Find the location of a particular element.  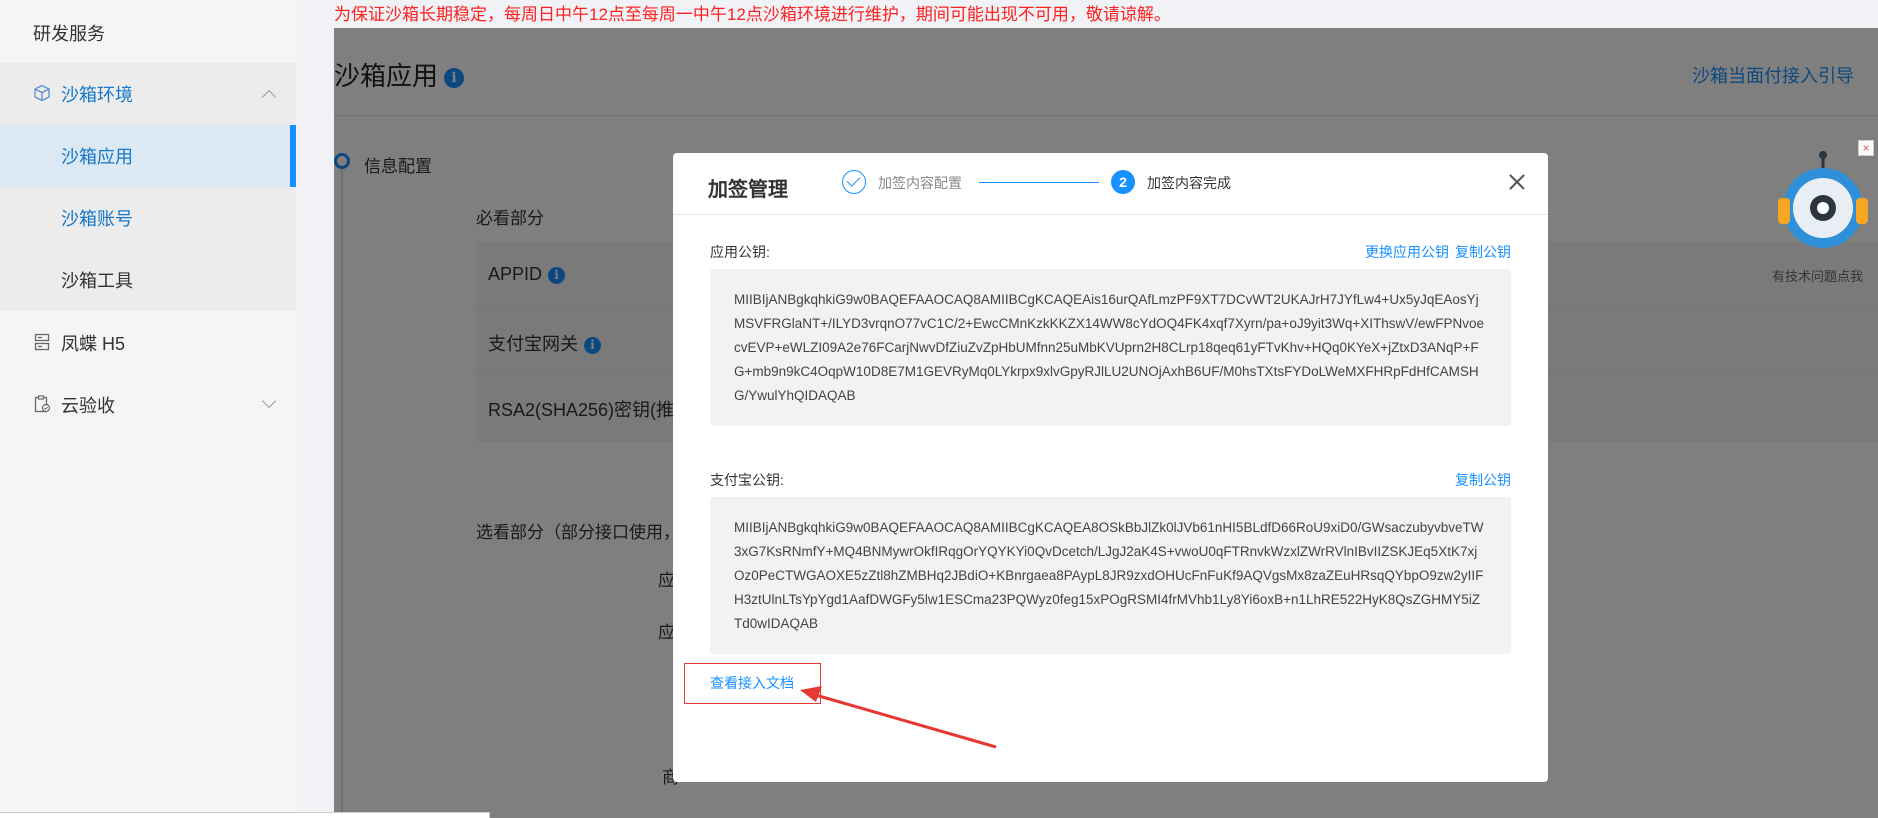

server-icon is located at coordinates (42, 342).